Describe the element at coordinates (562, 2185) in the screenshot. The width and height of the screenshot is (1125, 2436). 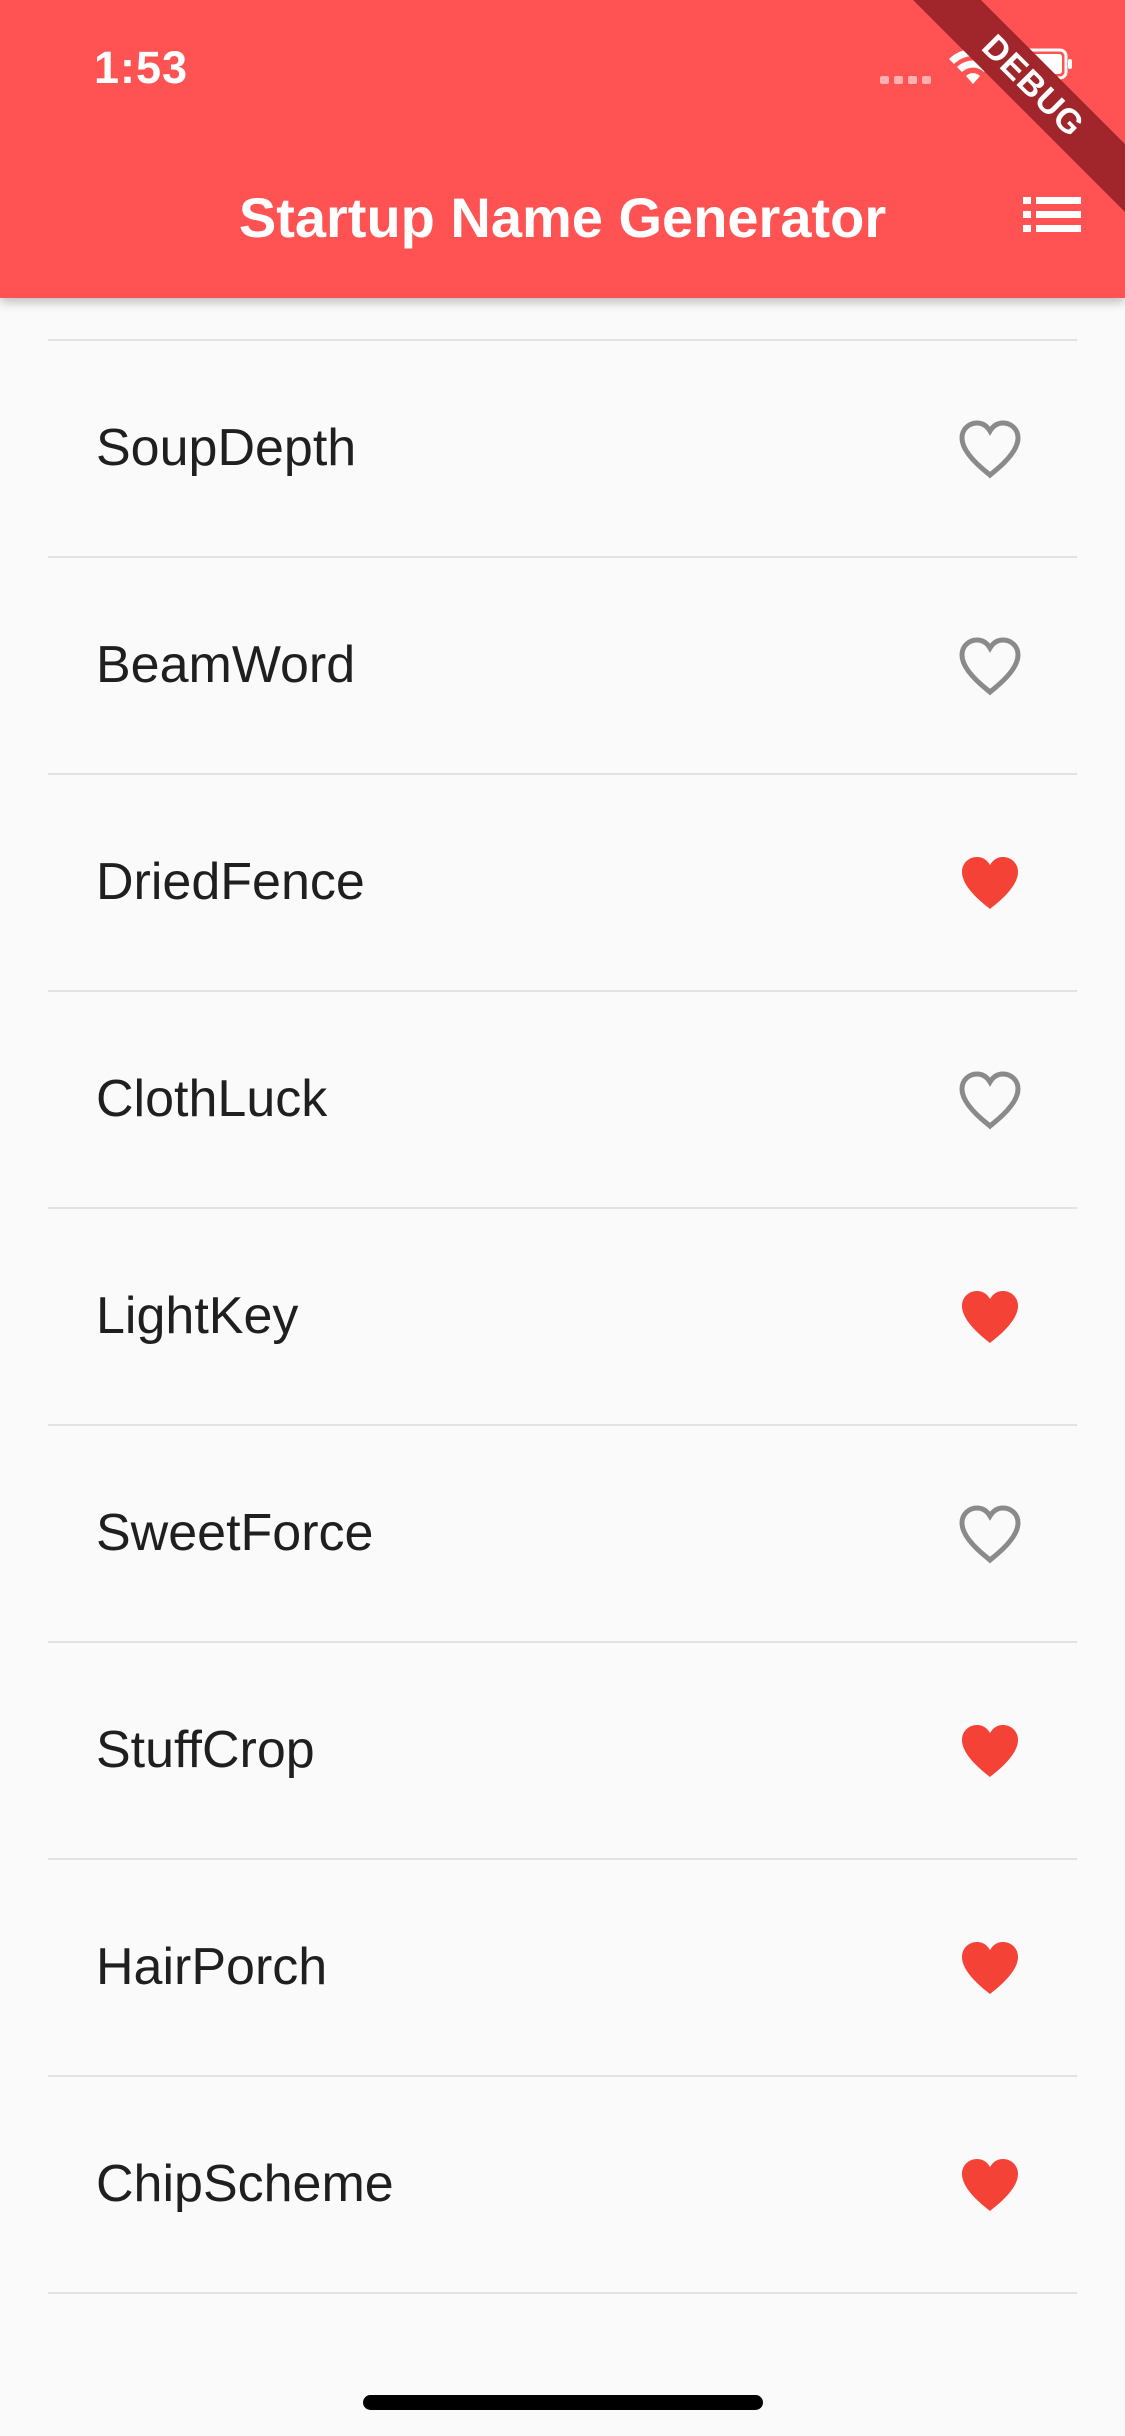
I see `list-item: ChipScheme` at that location.